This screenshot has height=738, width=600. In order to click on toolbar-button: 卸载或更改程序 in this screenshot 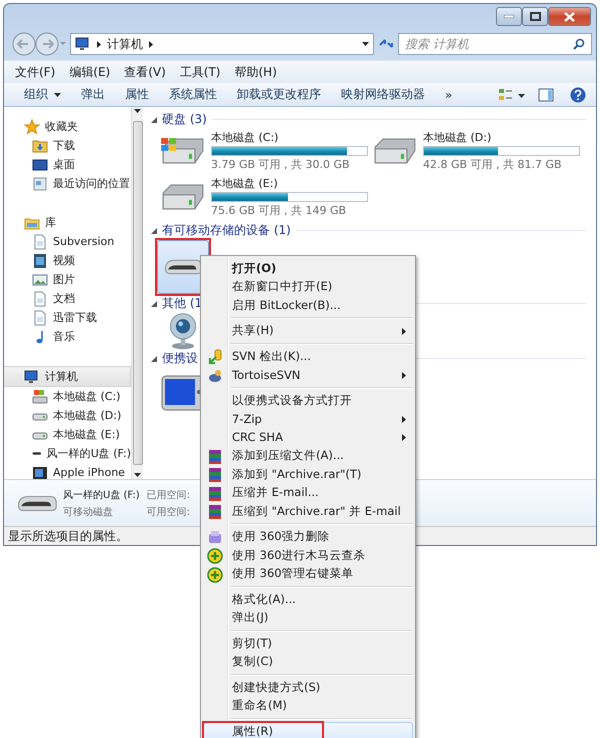, I will do `click(281, 94)`.